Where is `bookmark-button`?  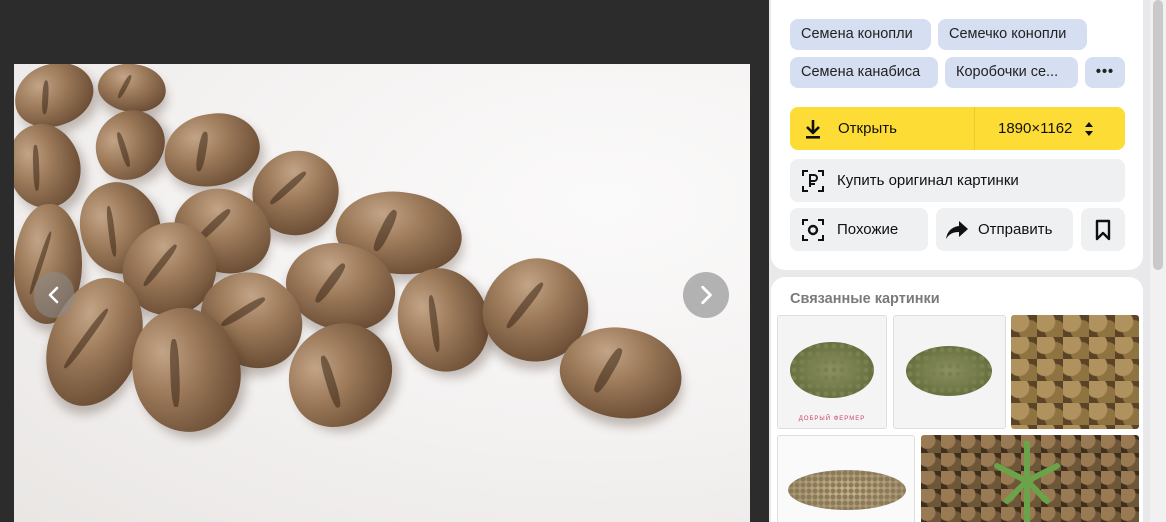
bookmark-button is located at coordinates (1103, 229).